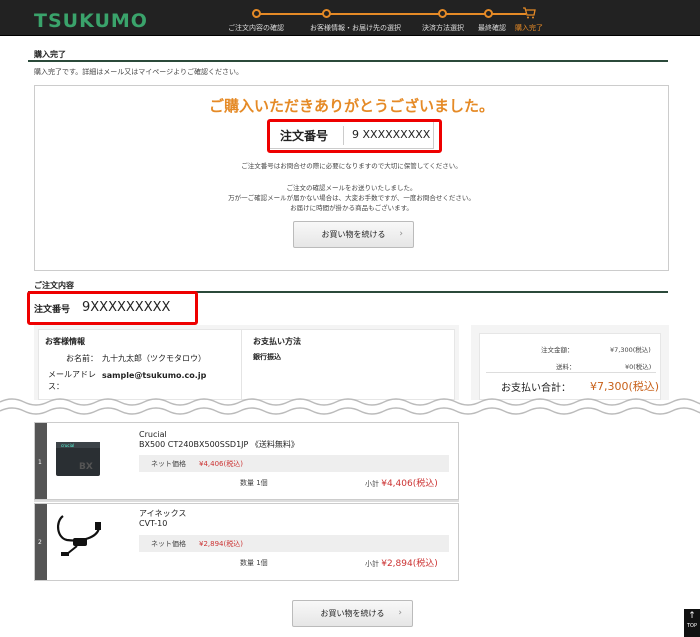 This screenshot has width=700, height=637. I want to click on back-to-top-label: TOP, so click(691, 626).